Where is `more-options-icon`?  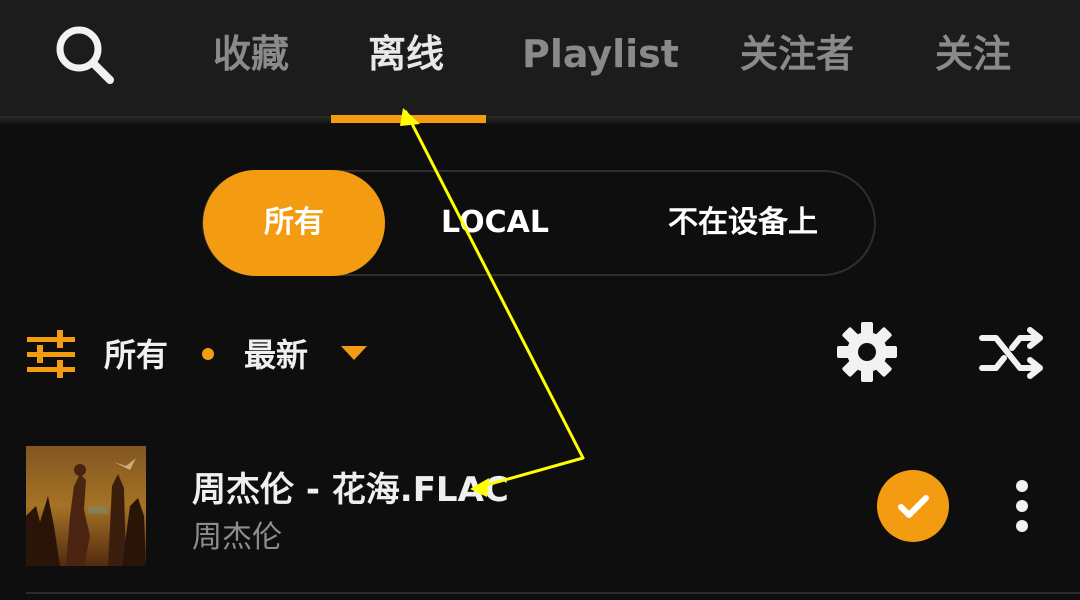
more-options-icon is located at coordinates (1022, 506).